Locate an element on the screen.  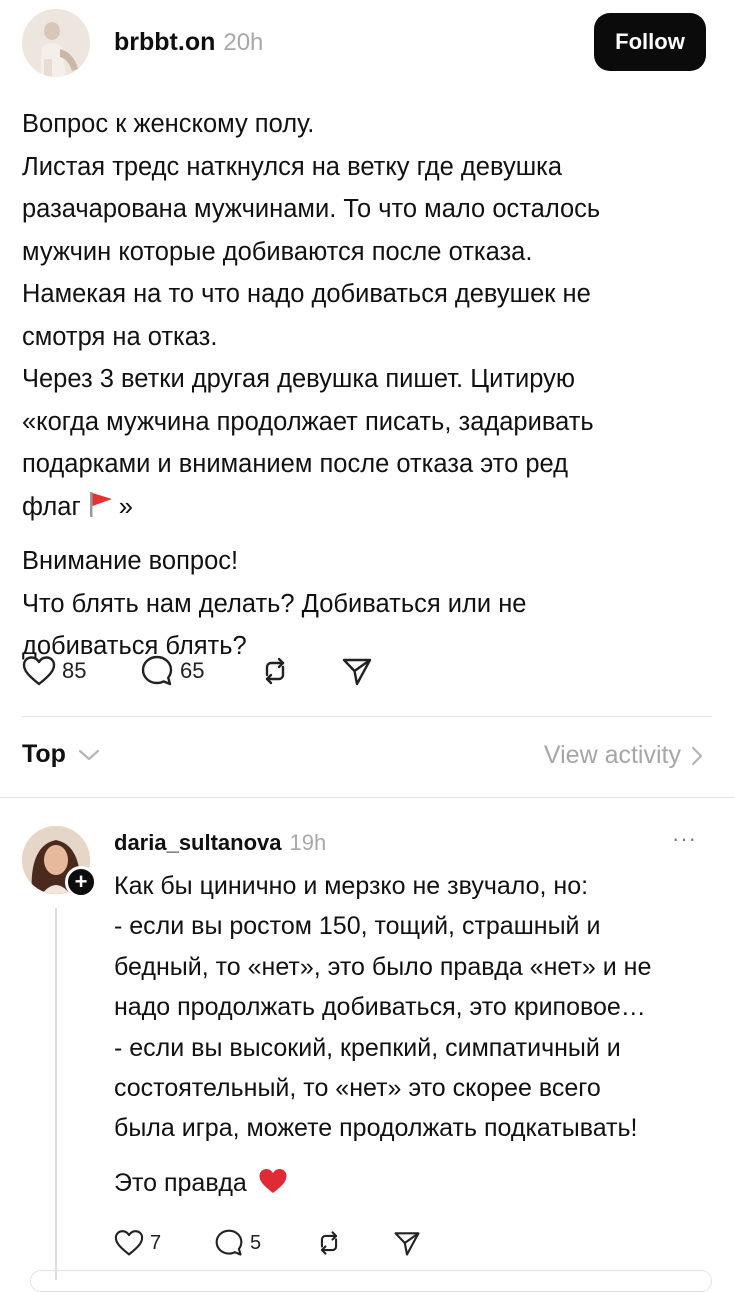
comment-count: 65 is located at coordinates (192, 670).